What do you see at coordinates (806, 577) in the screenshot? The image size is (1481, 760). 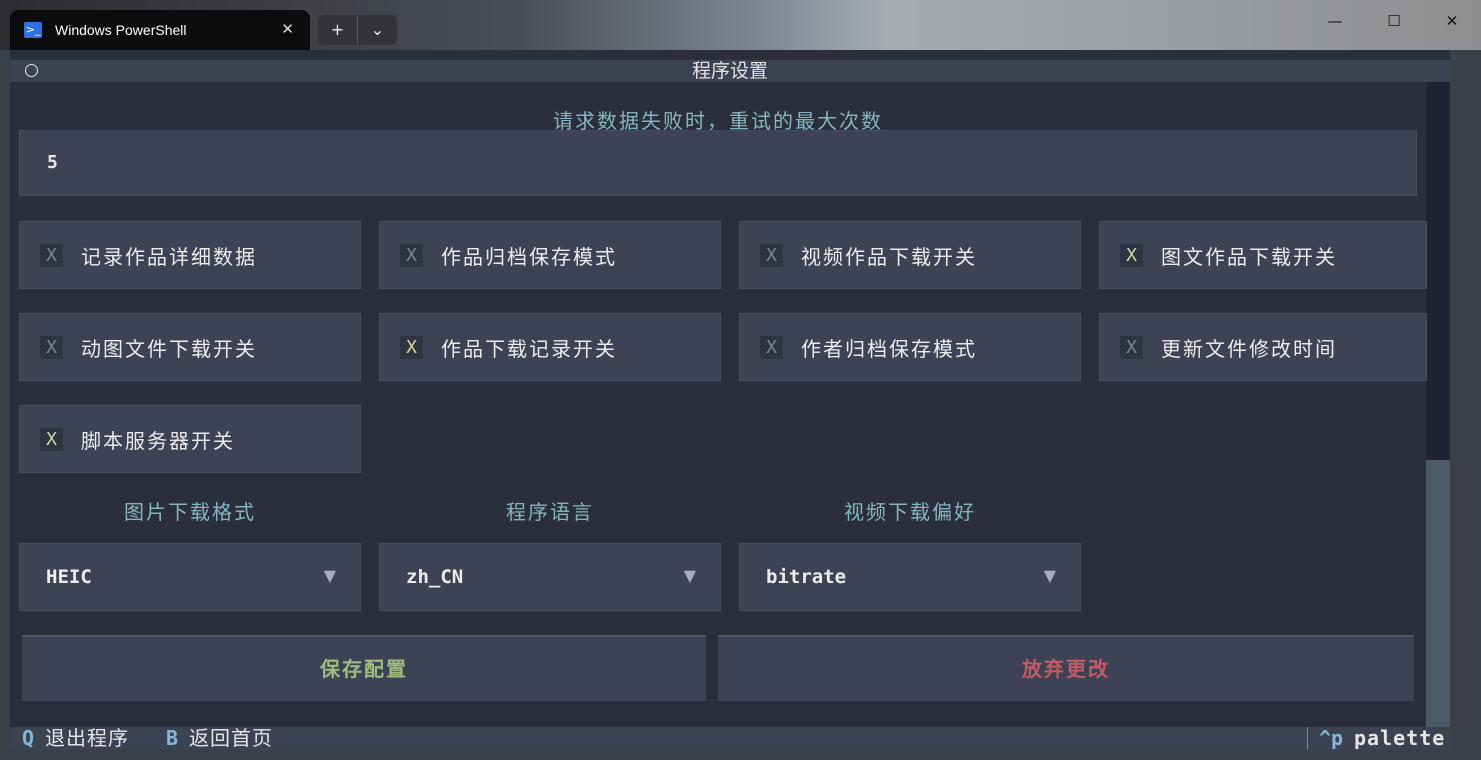 I see `select-value: bitrate` at bounding box center [806, 577].